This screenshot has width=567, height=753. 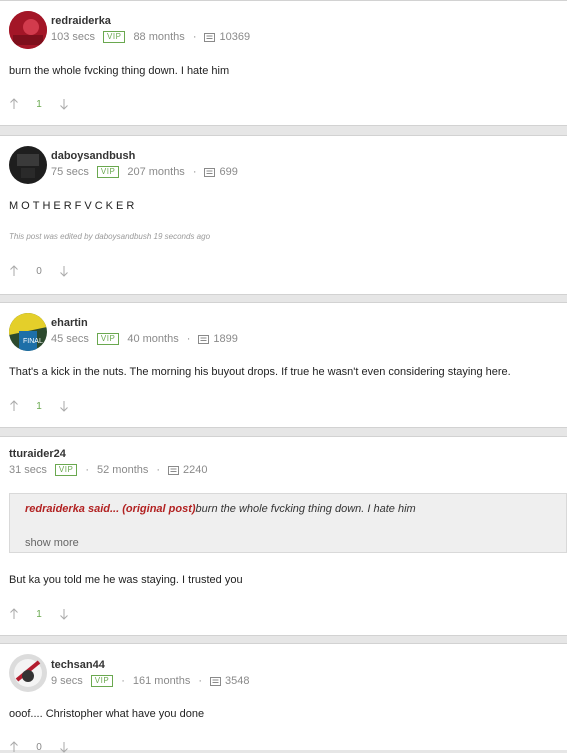 I want to click on member-months: 52 months, so click(x=123, y=470).